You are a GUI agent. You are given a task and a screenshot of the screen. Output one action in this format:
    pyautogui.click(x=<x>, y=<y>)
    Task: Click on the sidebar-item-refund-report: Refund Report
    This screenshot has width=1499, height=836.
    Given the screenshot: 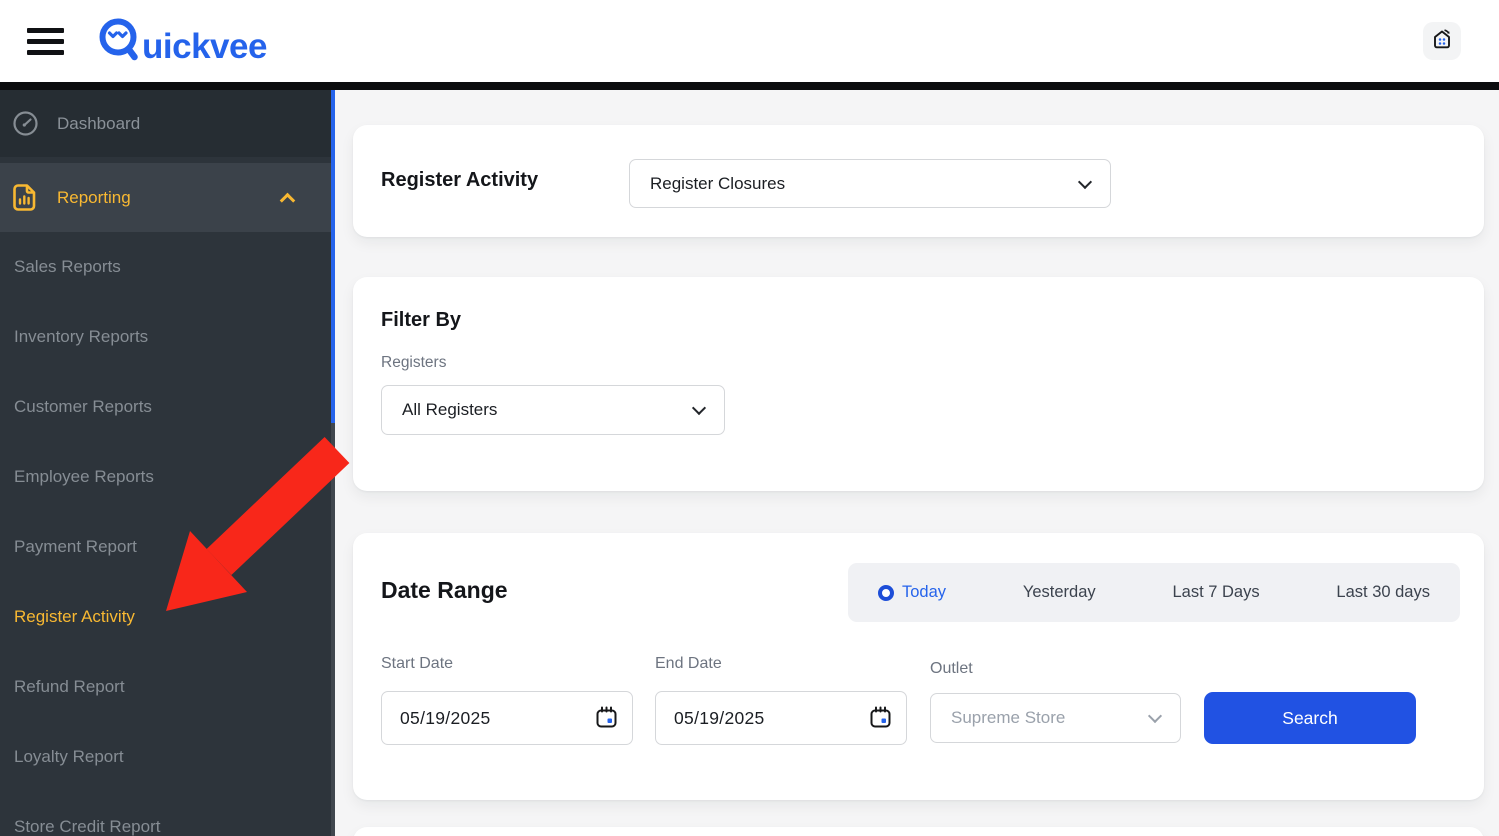 What is the action you would take?
    pyautogui.click(x=167, y=687)
    